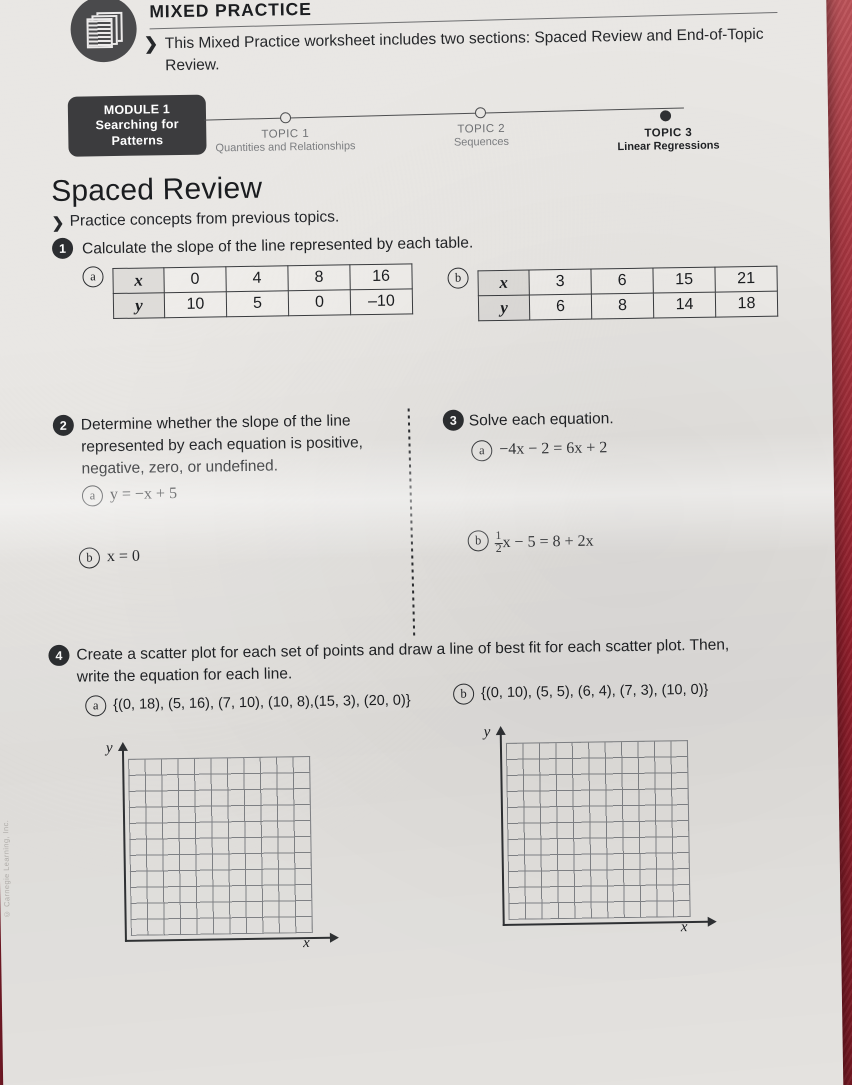 The image size is (852, 1085). Describe the element at coordinates (123, 556) in the screenshot. I see `question-2b-equation: x = 0` at that location.